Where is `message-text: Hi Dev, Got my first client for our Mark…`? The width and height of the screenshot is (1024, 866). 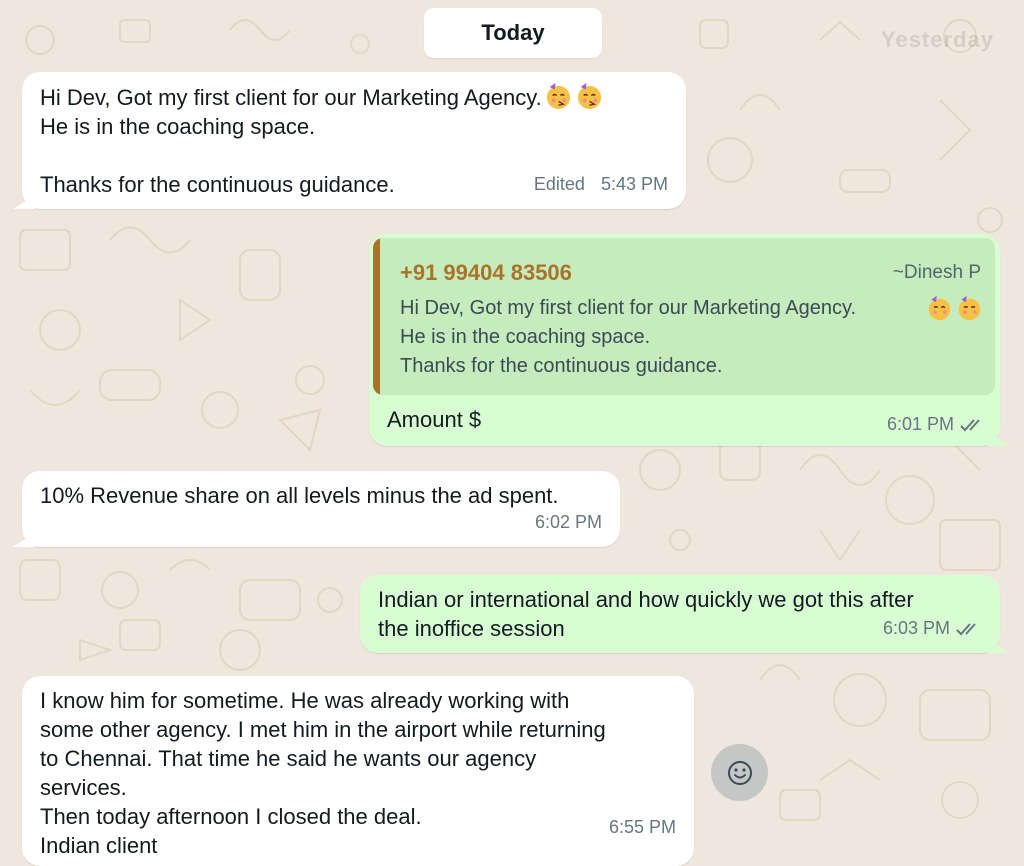 message-text: Hi Dev, Got my first client for our Mark… is located at coordinates (322, 140).